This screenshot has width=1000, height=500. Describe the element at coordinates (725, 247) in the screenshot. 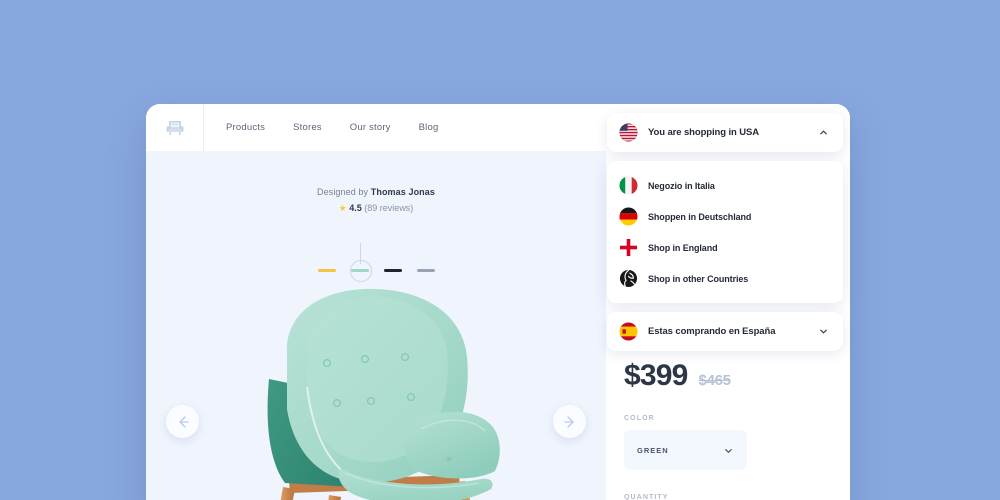

I see `country-option-england: Shop in England` at that location.